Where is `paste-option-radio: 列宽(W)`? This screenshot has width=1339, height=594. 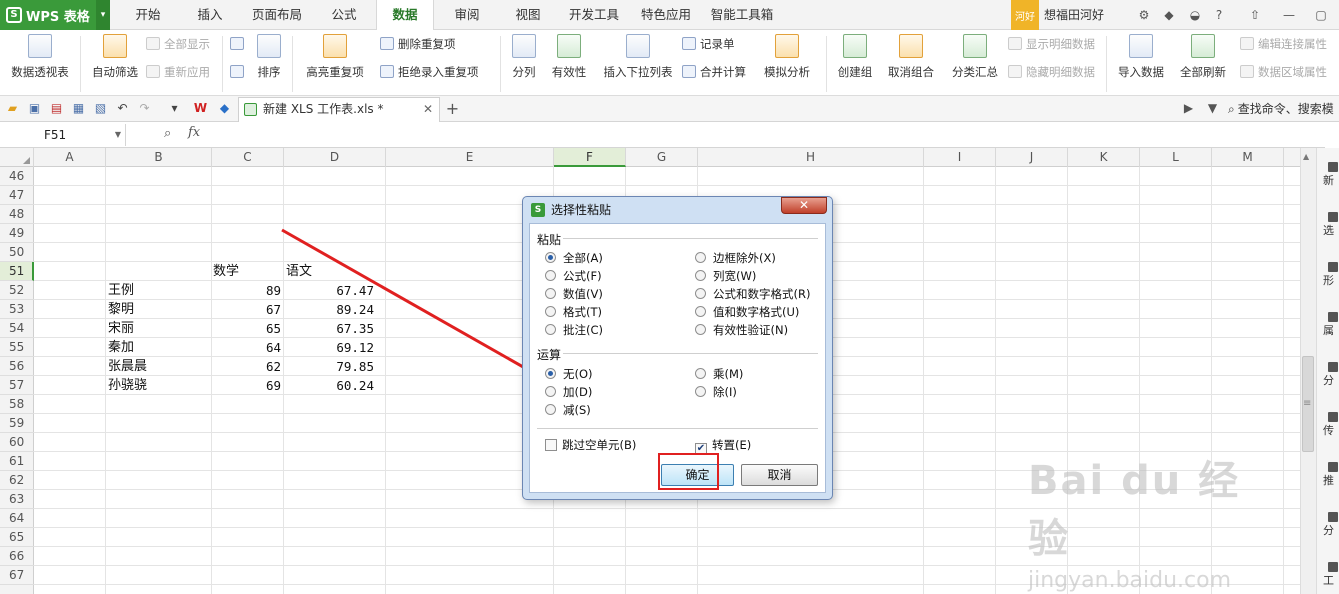
paste-option-radio: 列宽(W) is located at coordinates (725, 276).